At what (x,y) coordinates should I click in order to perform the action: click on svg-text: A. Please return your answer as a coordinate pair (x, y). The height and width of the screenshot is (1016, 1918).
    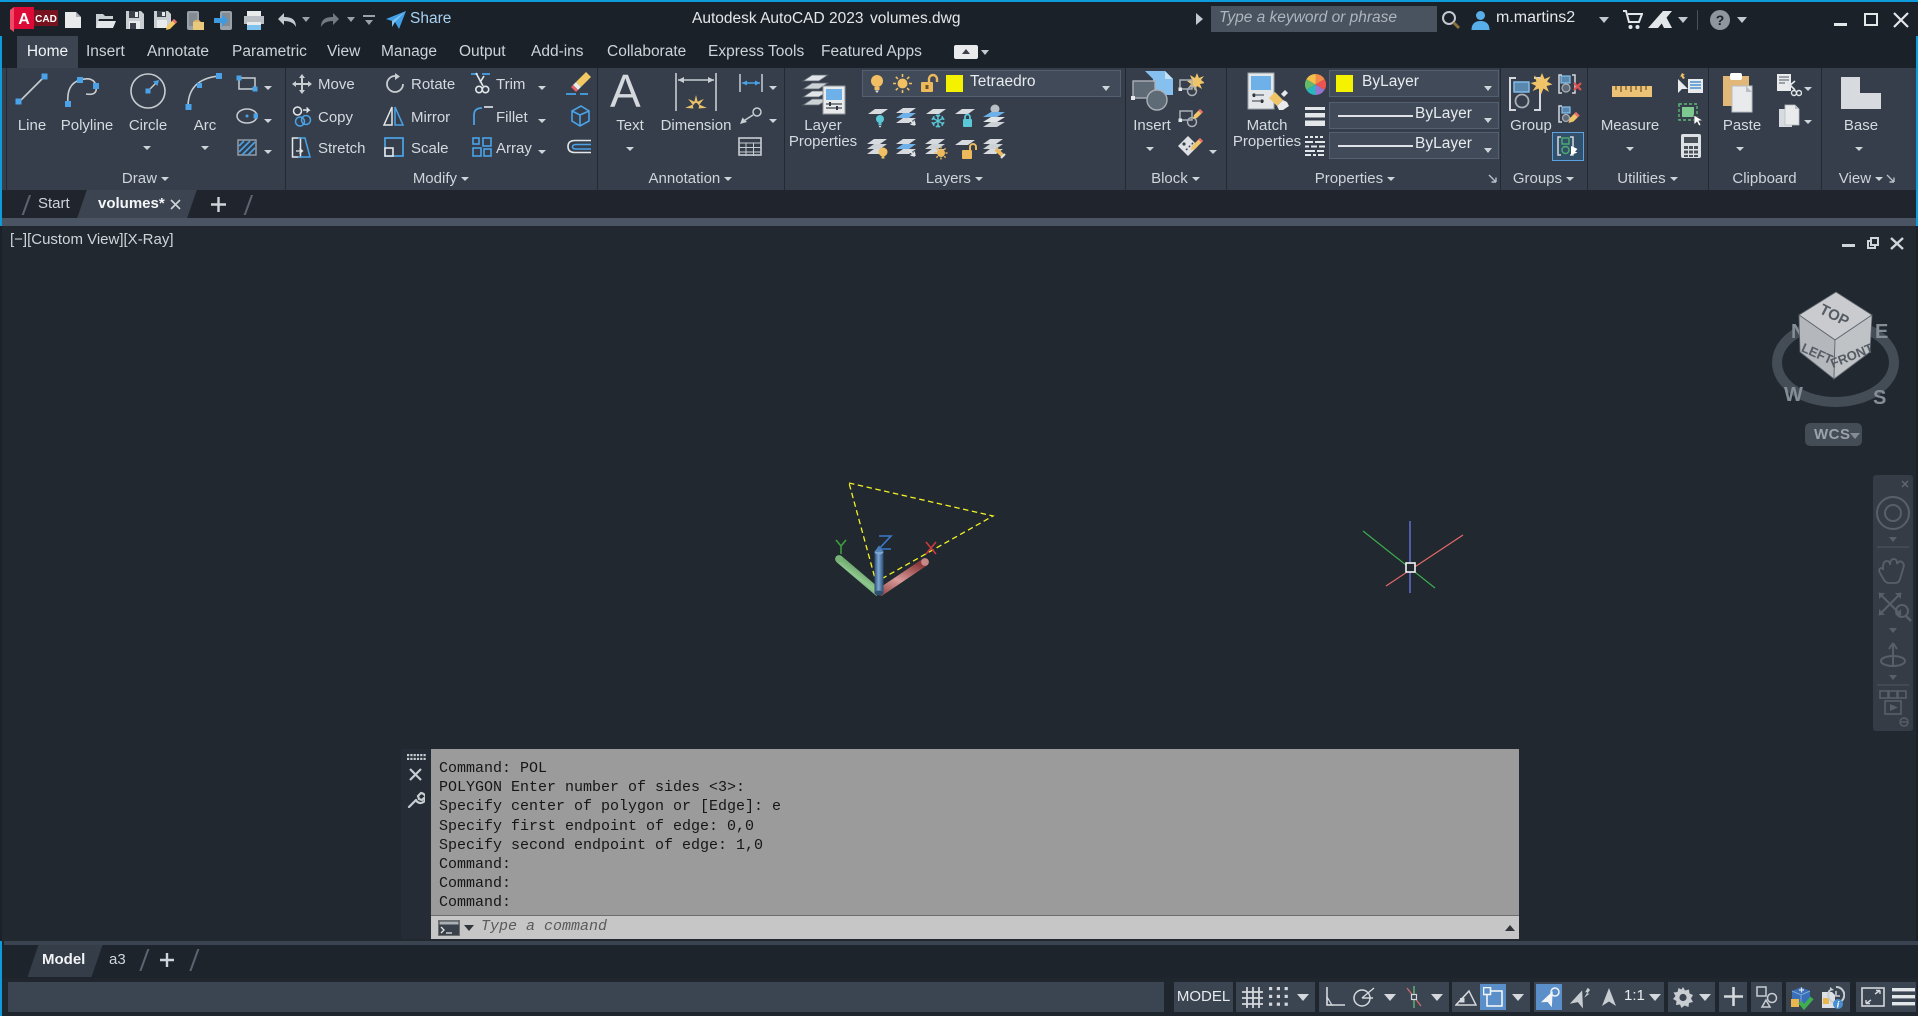
    Looking at the image, I should click on (24, 19).